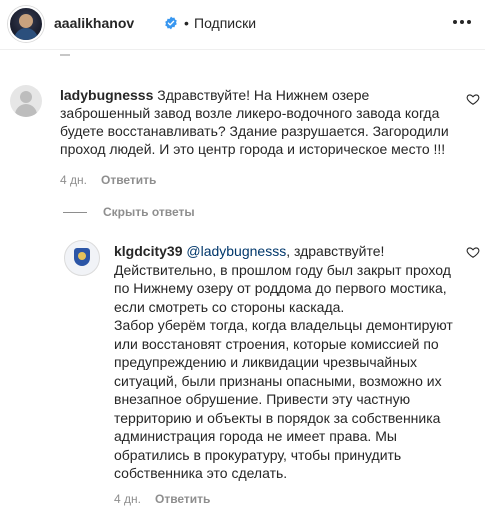 The image size is (485, 532). I want to click on following-button: Подписки, so click(225, 23).